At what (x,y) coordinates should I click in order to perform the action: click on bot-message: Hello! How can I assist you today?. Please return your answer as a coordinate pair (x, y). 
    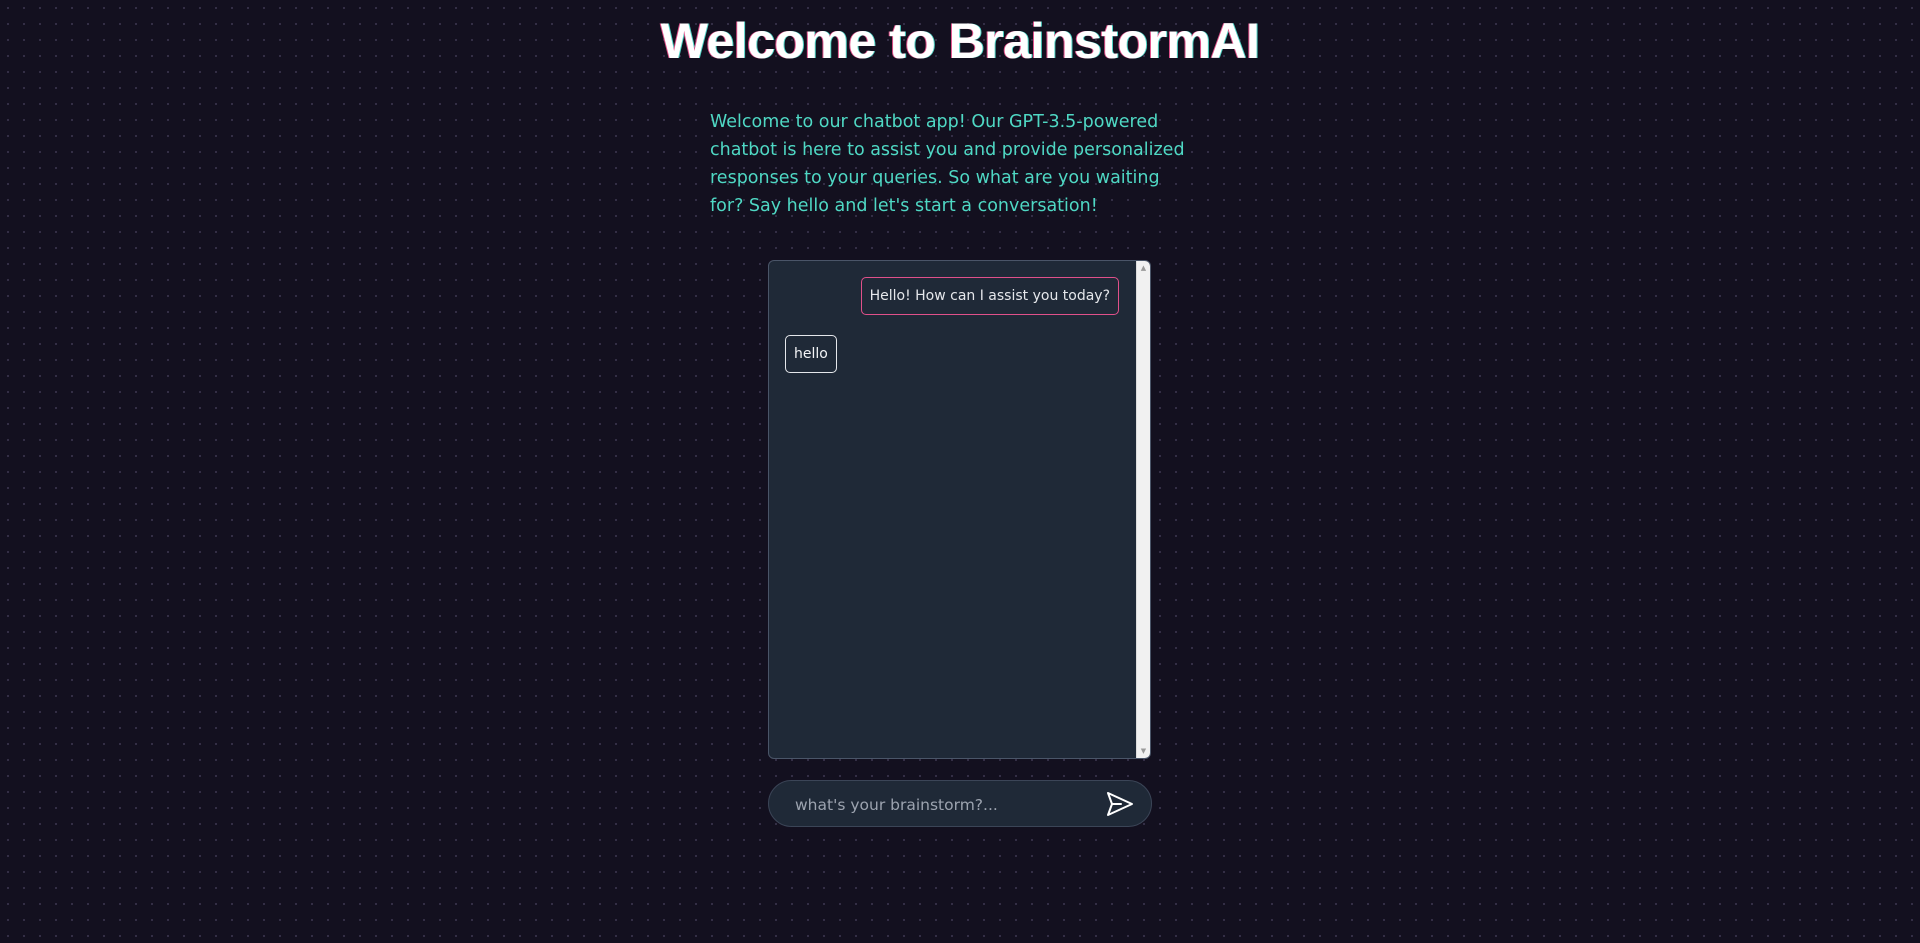
    Looking at the image, I should click on (989, 296).